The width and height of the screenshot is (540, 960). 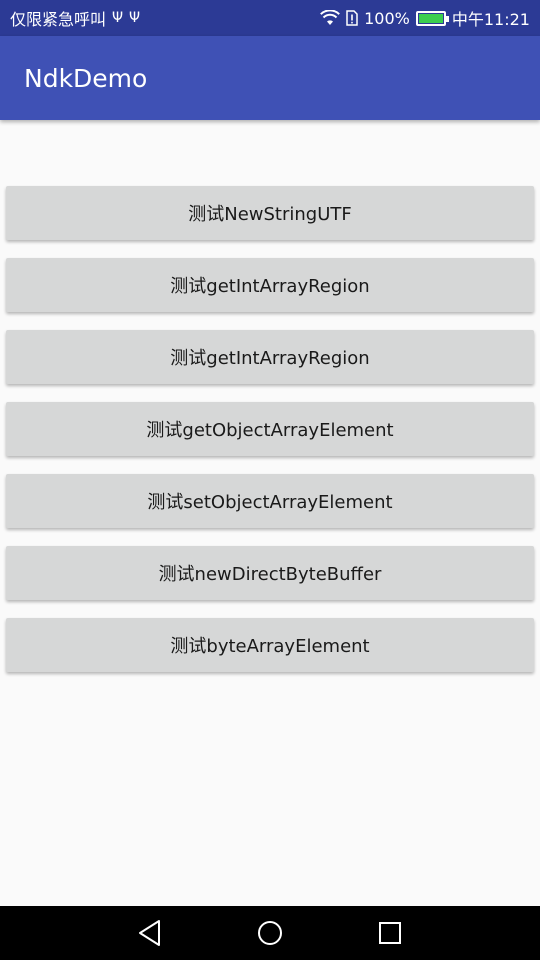 I want to click on recents-icon, so click(x=390, y=933).